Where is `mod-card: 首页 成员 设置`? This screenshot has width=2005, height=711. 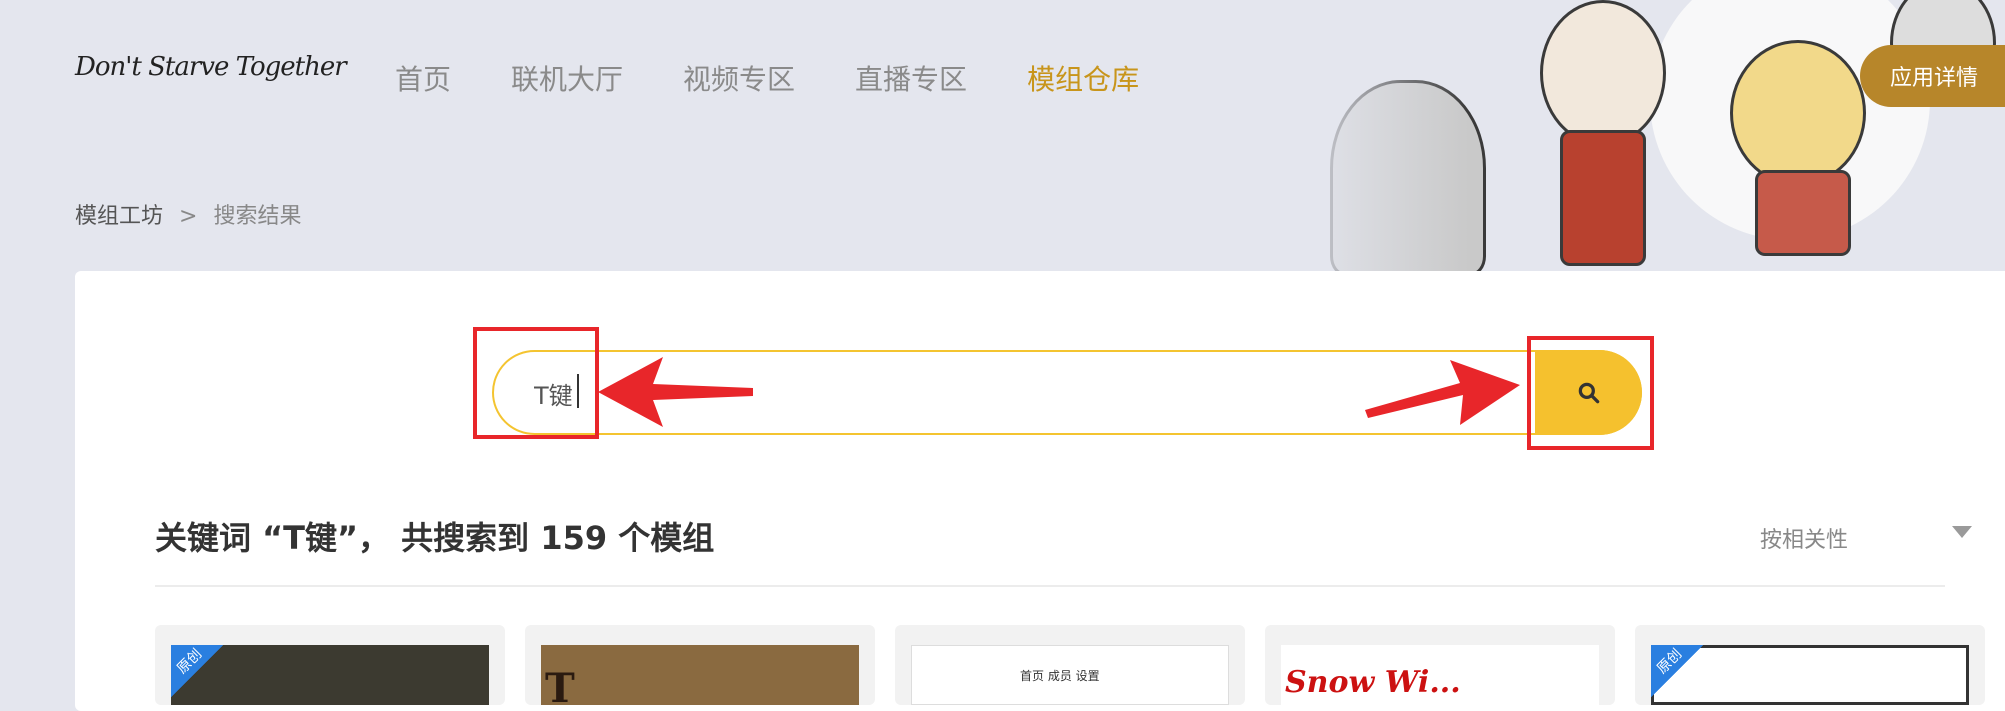
mod-card: 首页 成员 设置 is located at coordinates (1070, 665).